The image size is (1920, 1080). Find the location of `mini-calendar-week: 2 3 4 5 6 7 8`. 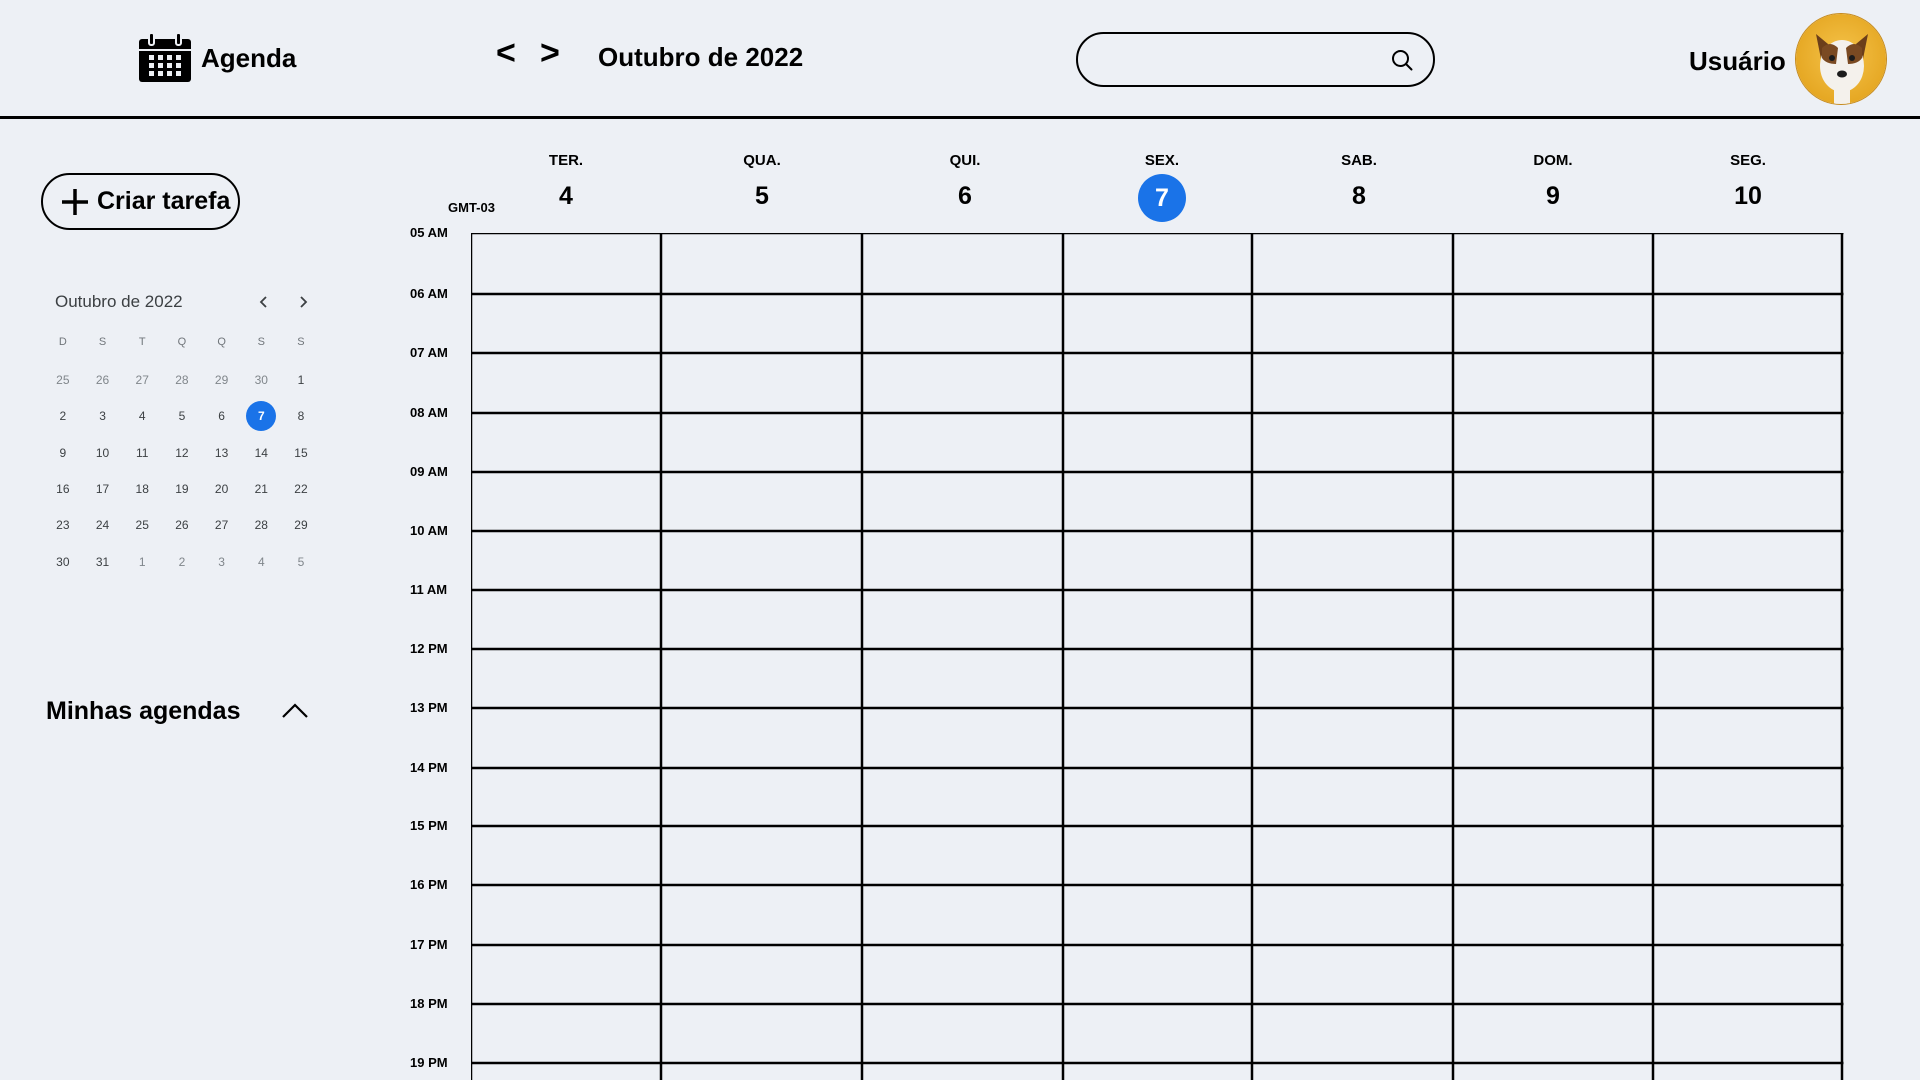

mini-calendar-week: 2 3 4 5 6 7 8 is located at coordinates (182, 416).